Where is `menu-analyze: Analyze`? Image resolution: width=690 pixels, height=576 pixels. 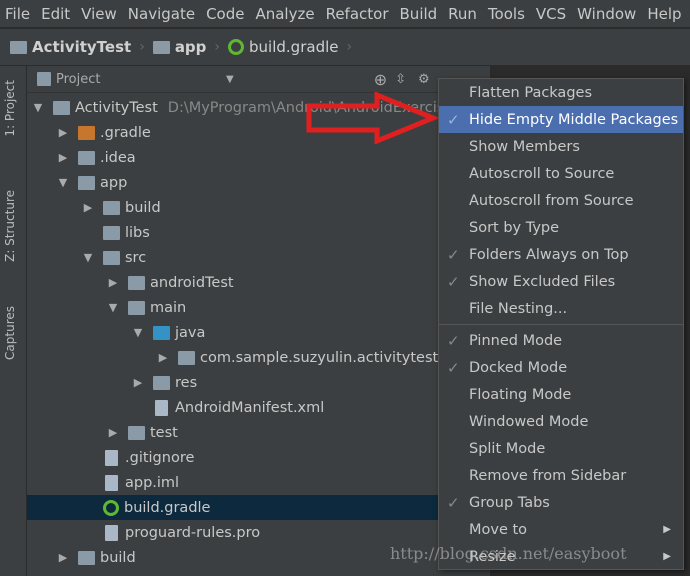 menu-analyze: Analyze is located at coordinates (285, 14).